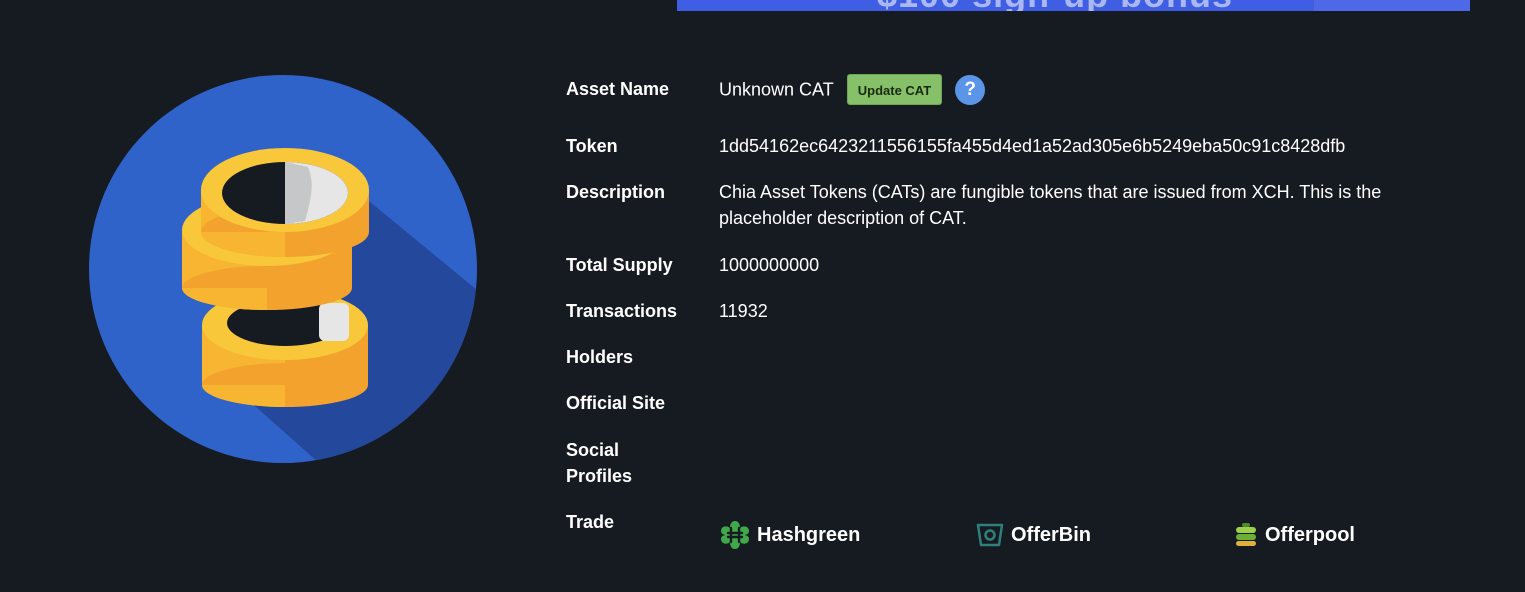 Image resolution: width=1525 pixels, height=592 pixels. Describe the element at coordinates (894, 89) in the screenshot. I see `update-cat-button: Update CAT` at that location.